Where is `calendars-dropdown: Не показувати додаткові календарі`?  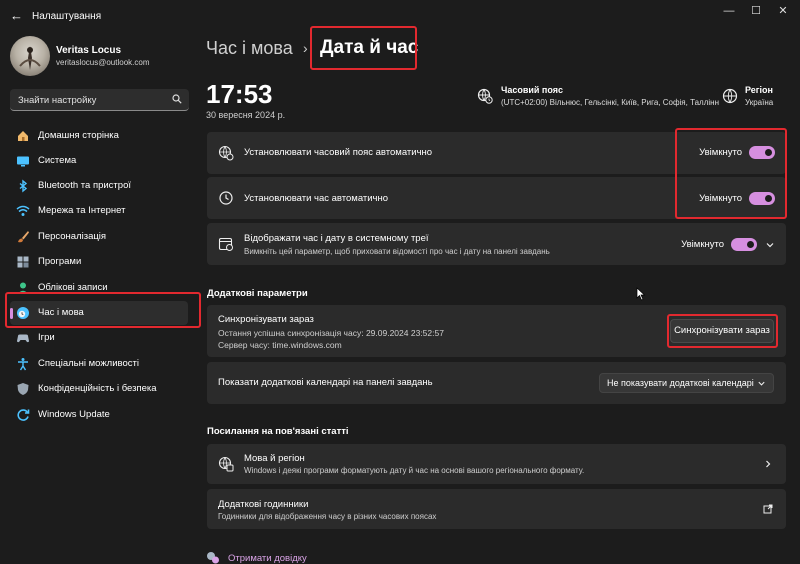
calendars-dropdown: Не показувати додаткові календарі is located at coordinates (686, 383).